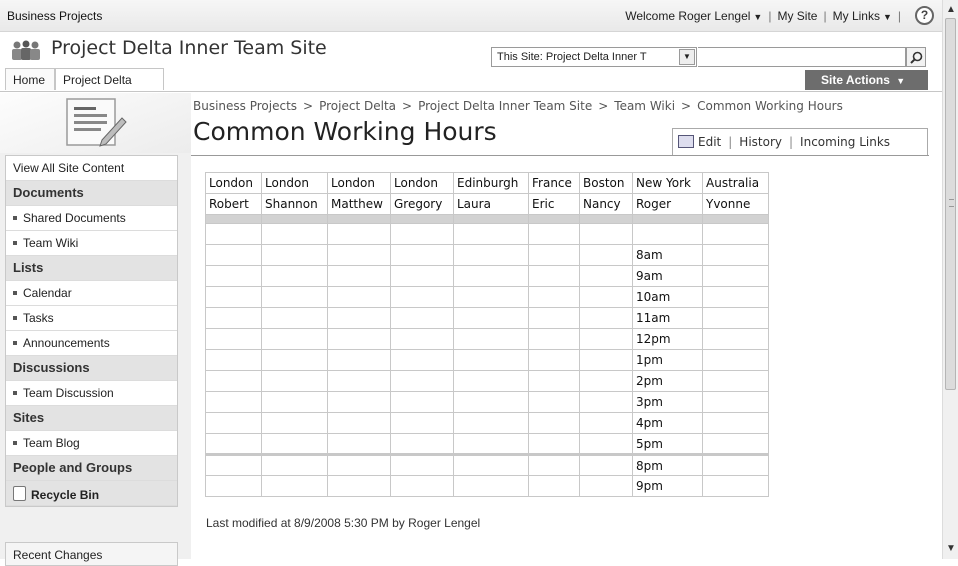  Describe the element at coordinates (866, 80) in the screenshot. I see `site-actions-menu: Site Actions ▼` at that location.